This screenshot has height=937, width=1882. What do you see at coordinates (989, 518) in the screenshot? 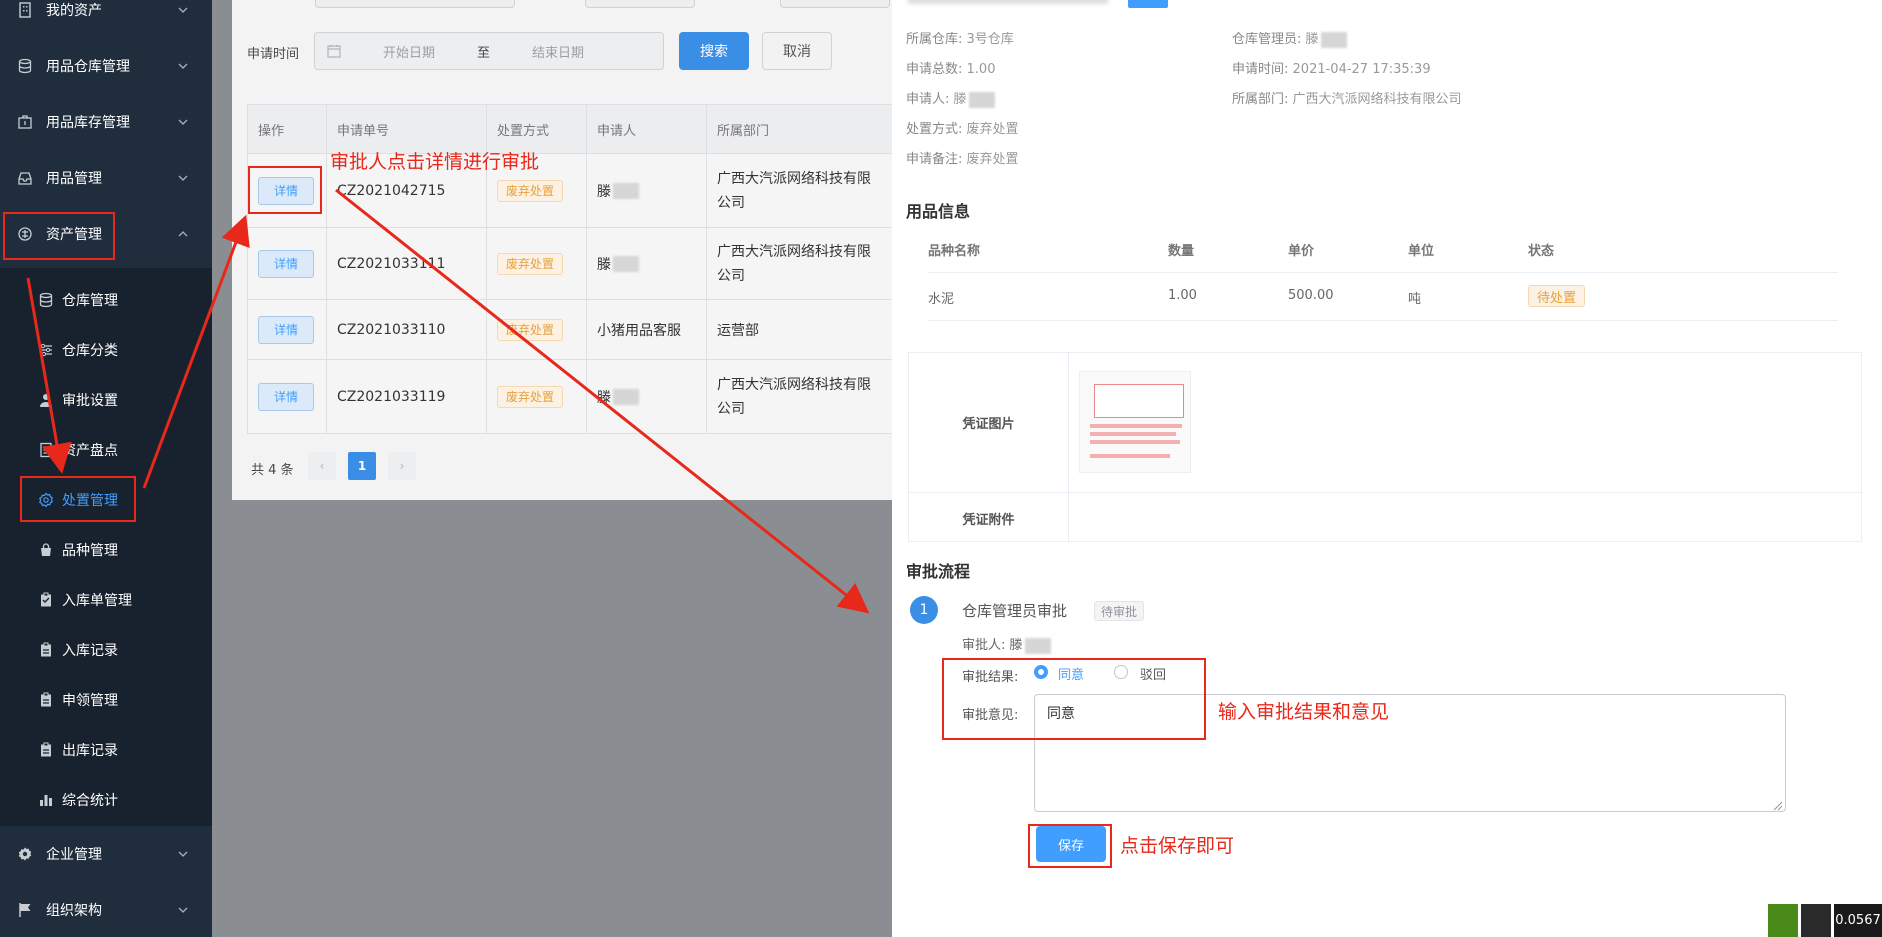
I see `proof-attachment-label: 凭证附件` at bounding box center [989, 518].